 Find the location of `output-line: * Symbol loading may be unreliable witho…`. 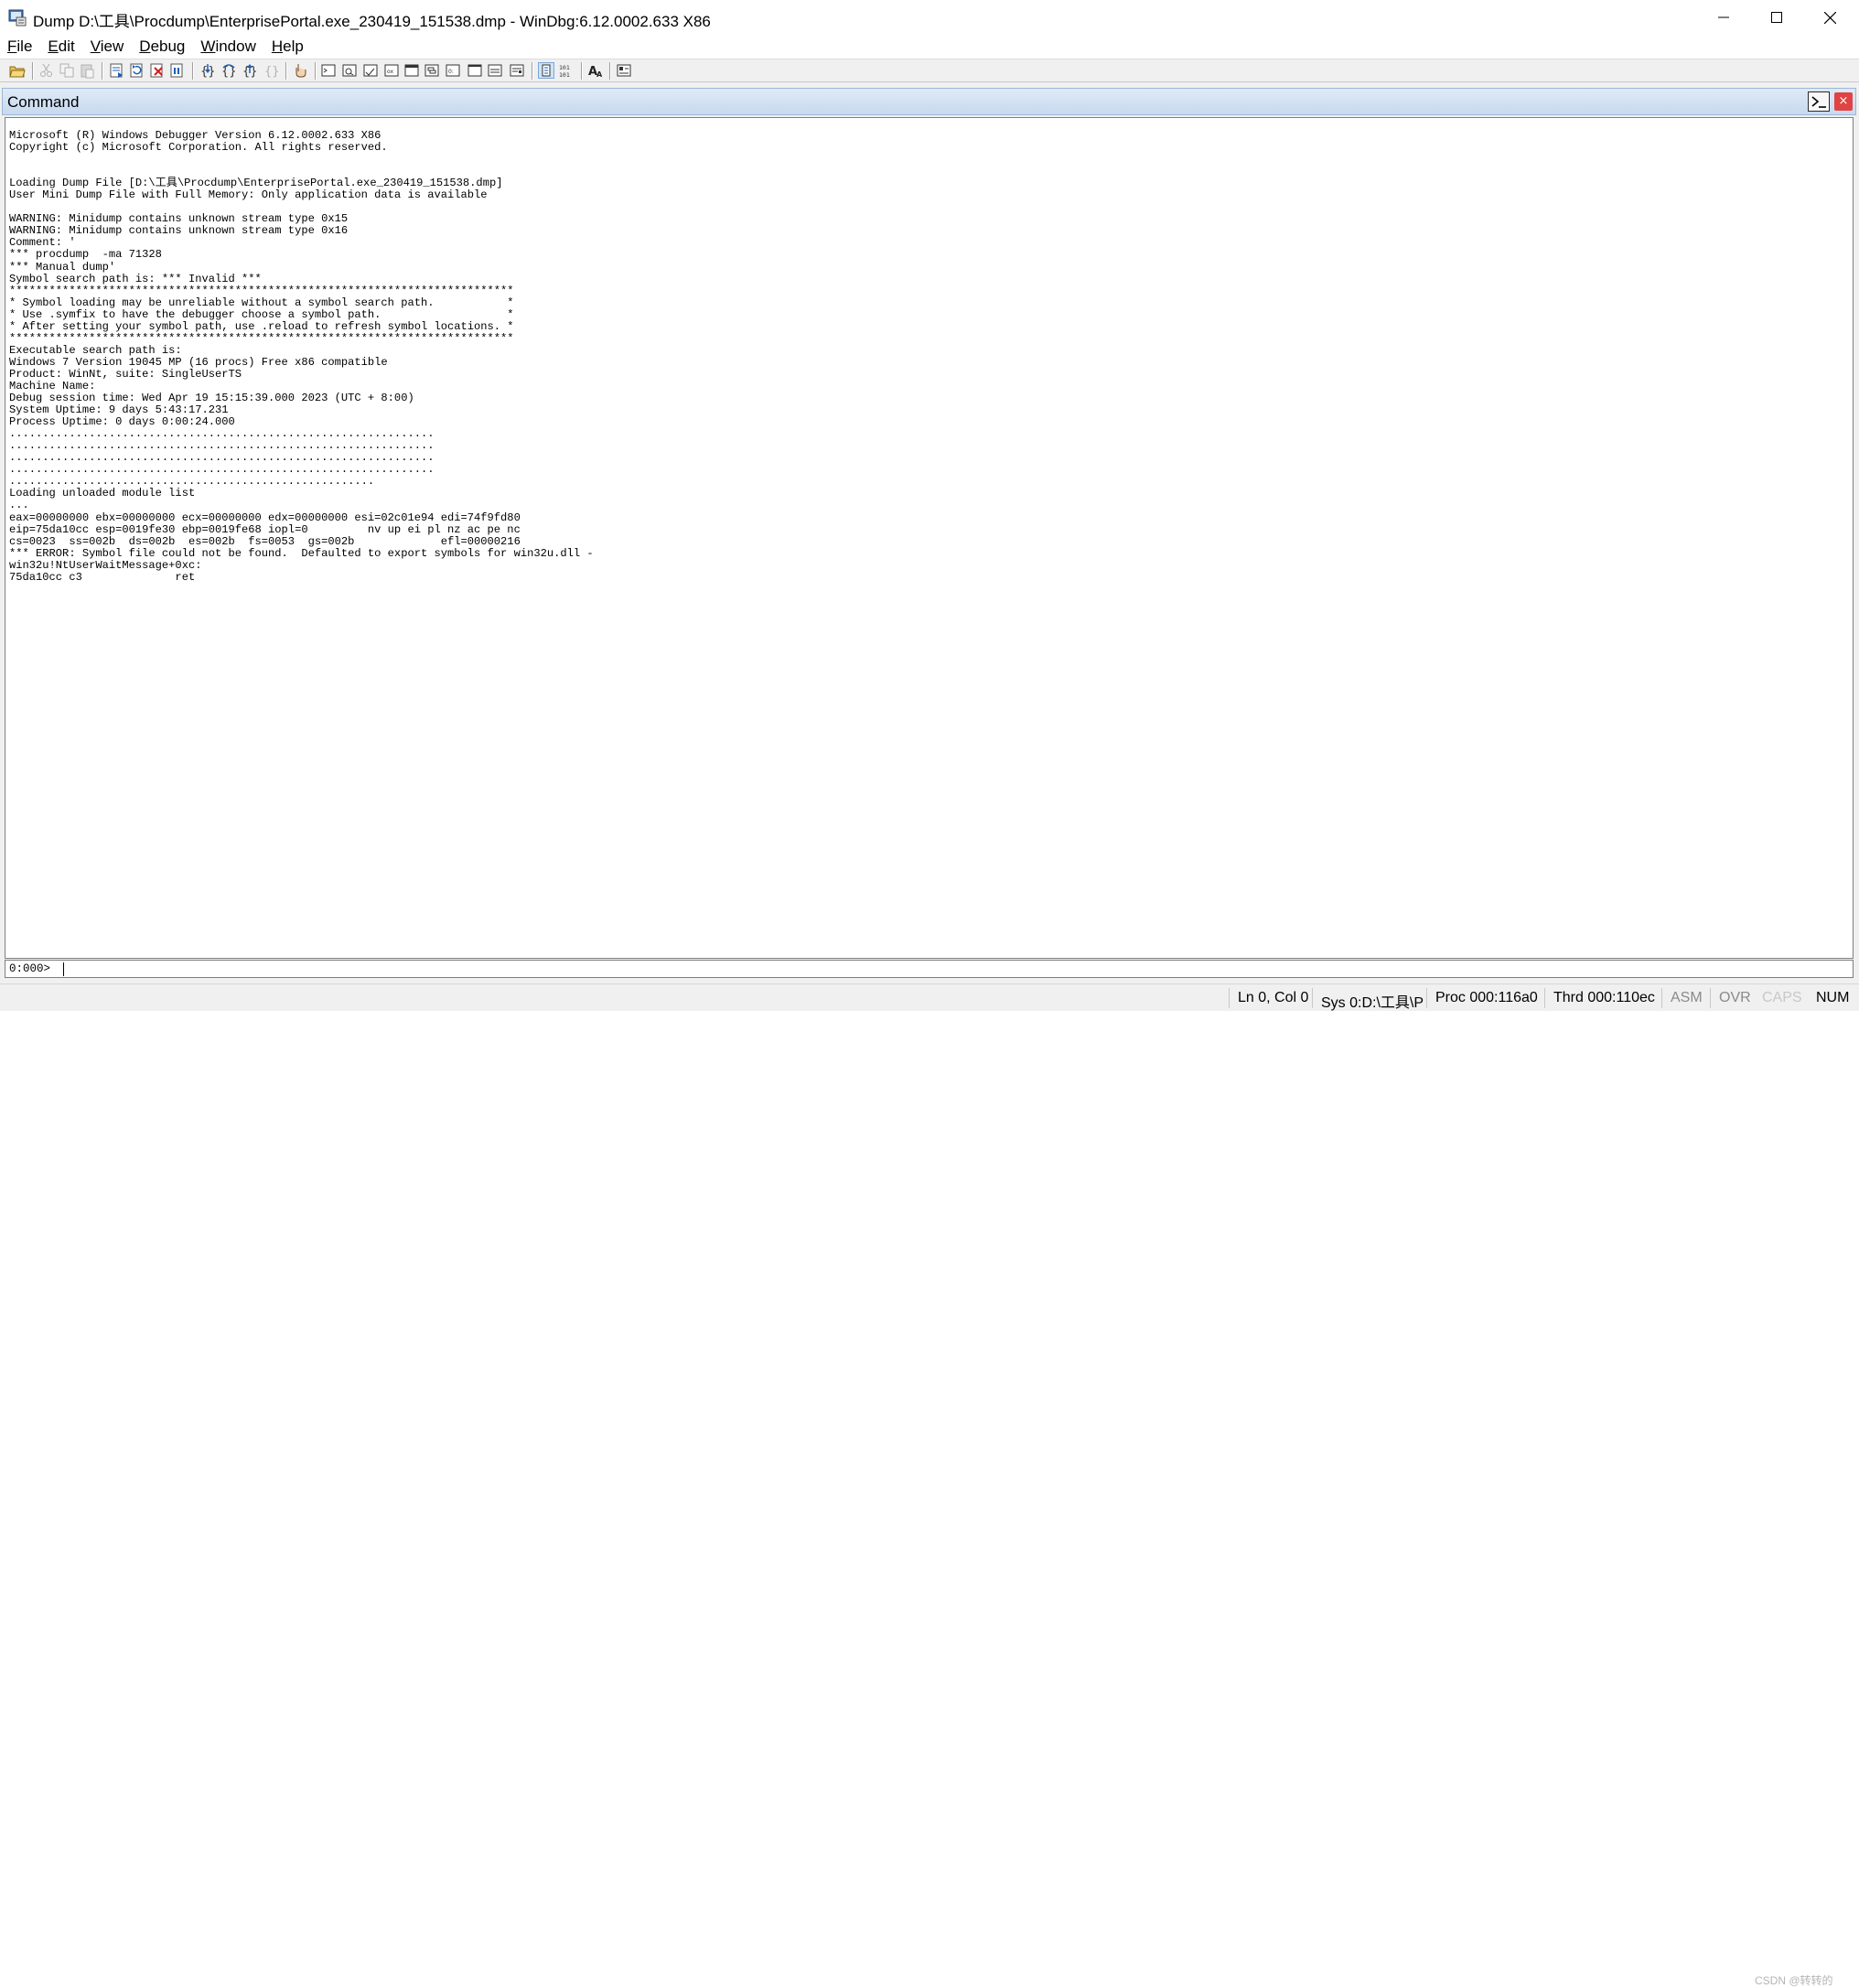

output-line: * Symbol loading may be unreliable witho… is located at coordinates (261, 302).